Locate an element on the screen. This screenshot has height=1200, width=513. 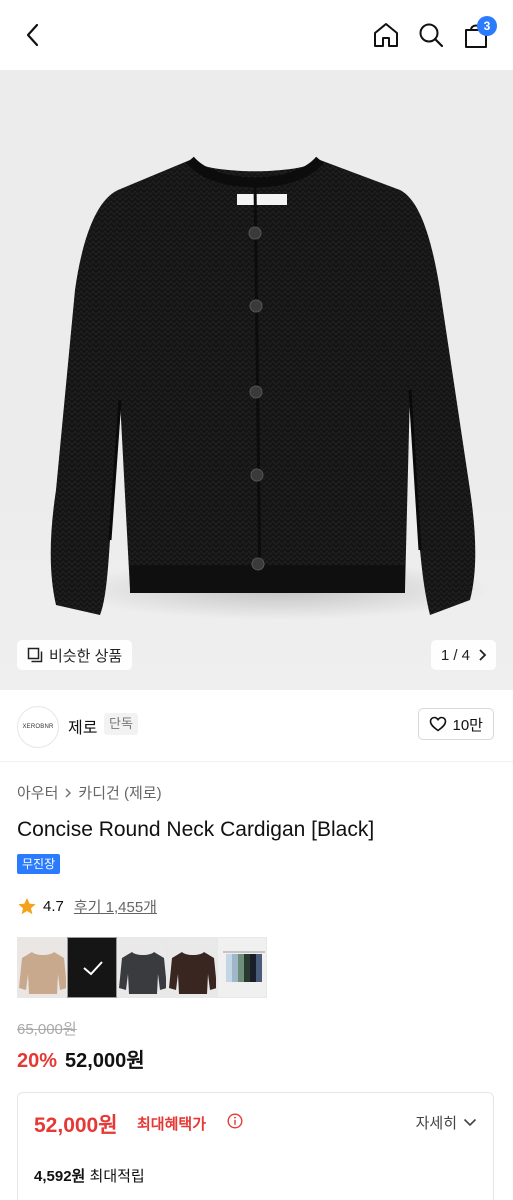
swatch-black-selected is located at coordinates (92, 967).